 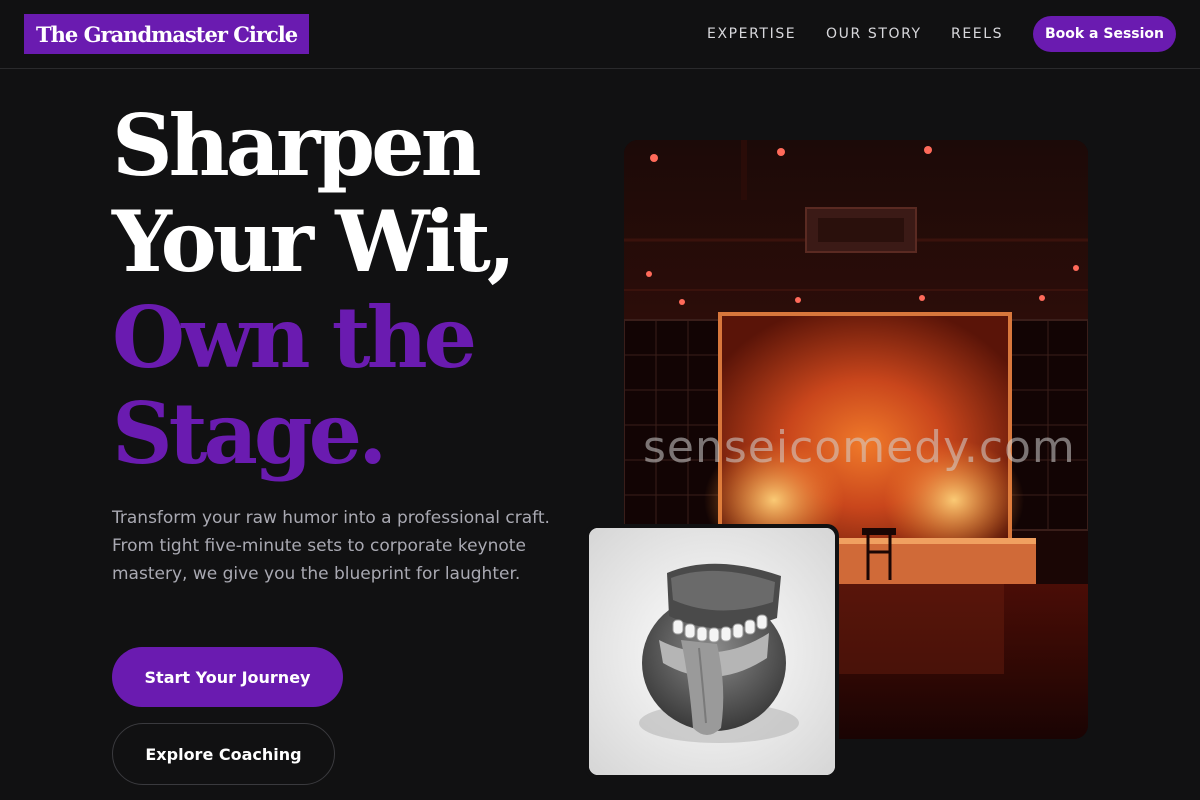 I want to click on nav-item-reels: REELS, so click(x=977, y=34).